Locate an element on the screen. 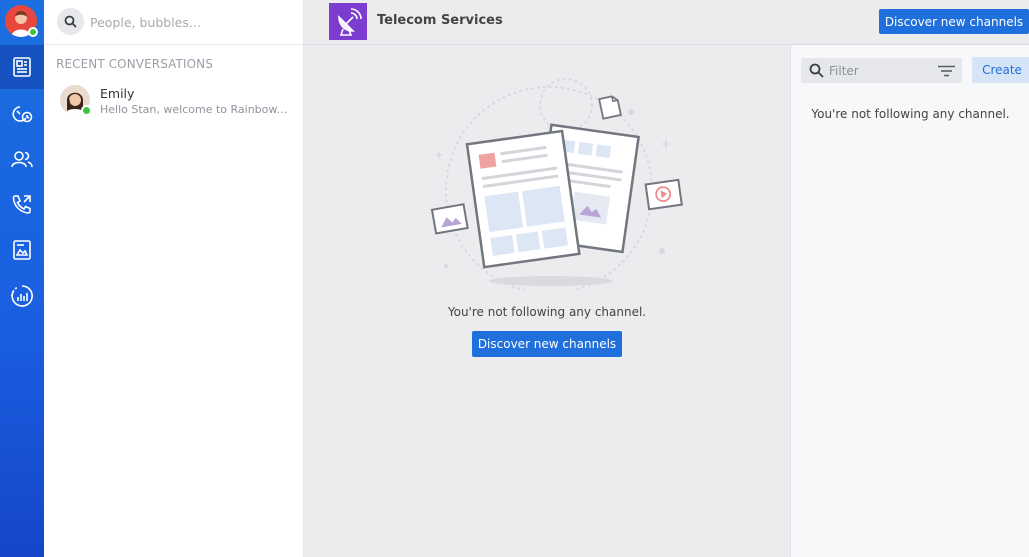 The image size is (1029, 557). recents-icon is located at coordinates (22, 114).